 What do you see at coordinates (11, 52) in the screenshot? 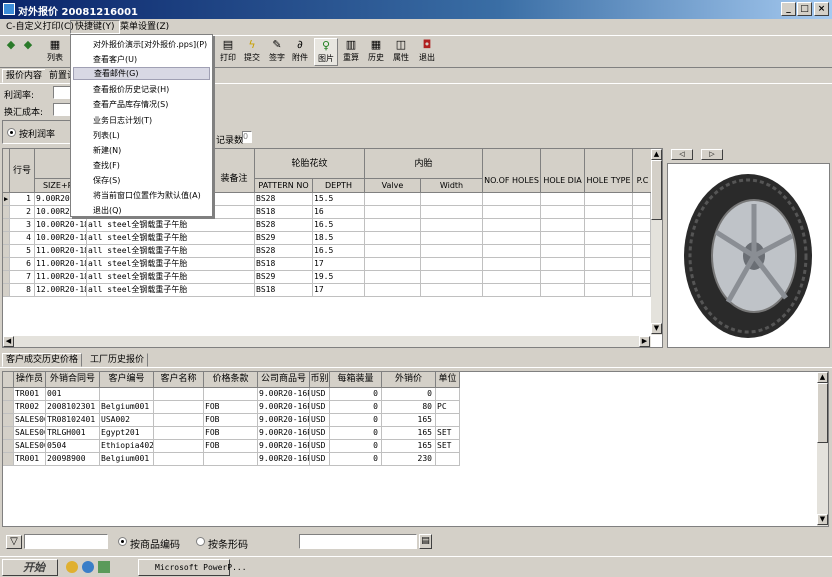
I see `back-button: ◆` at bounding box center [11, 52].